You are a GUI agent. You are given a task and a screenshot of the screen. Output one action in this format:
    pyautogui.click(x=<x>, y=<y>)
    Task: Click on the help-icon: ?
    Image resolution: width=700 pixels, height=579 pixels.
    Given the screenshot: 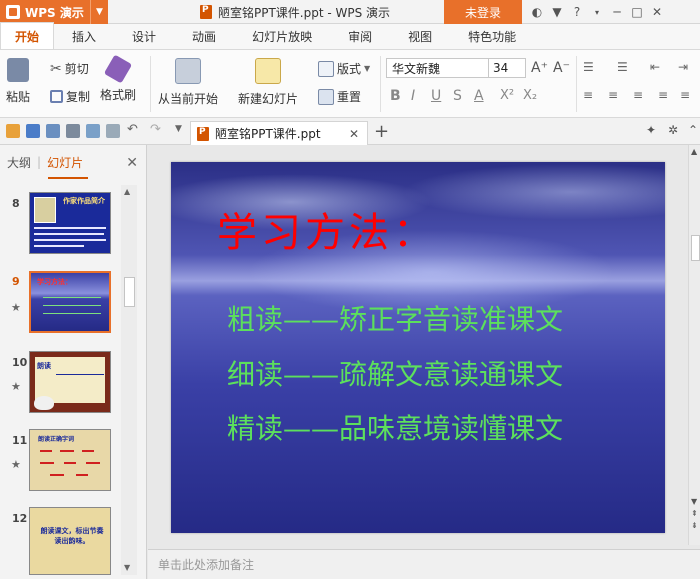 What is the action you would take?
    pyautogui.click(x=577, y=12)
    